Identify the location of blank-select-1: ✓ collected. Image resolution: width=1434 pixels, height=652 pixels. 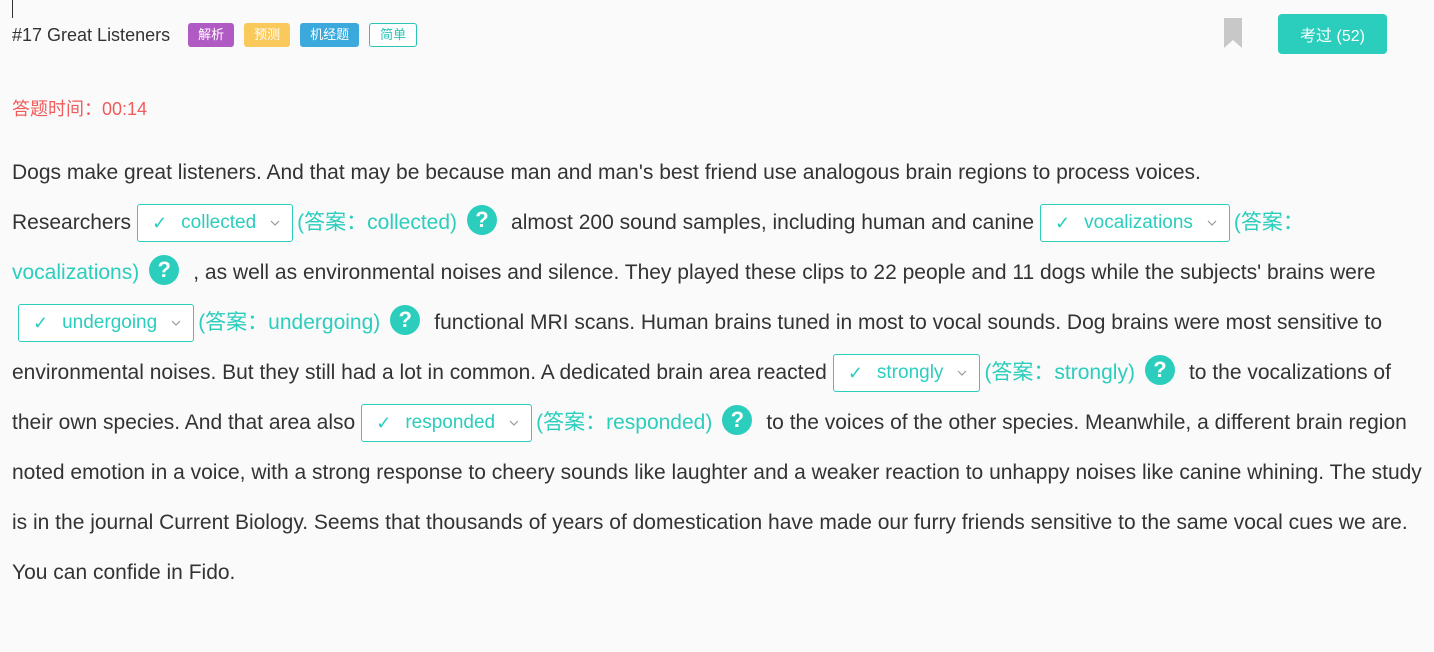
(215, 223).